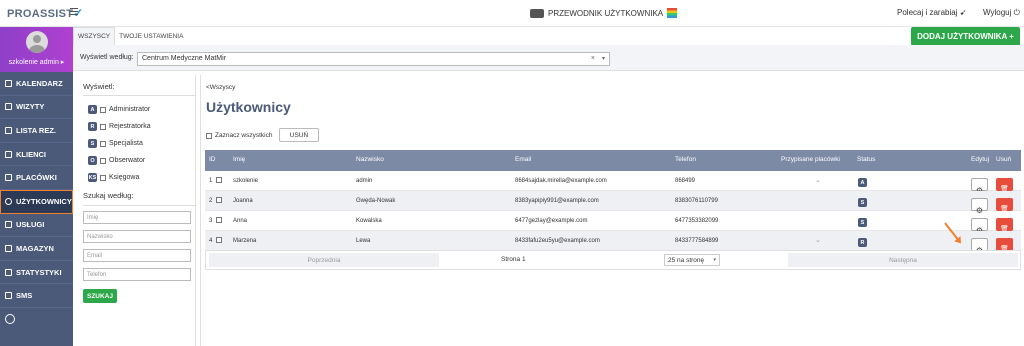 The image size is (1024, 346). What do you see at coordinates (137, 236) in the screenshot?
I see `last-name-input: Nazwisko` at bounding box center [137, 236].